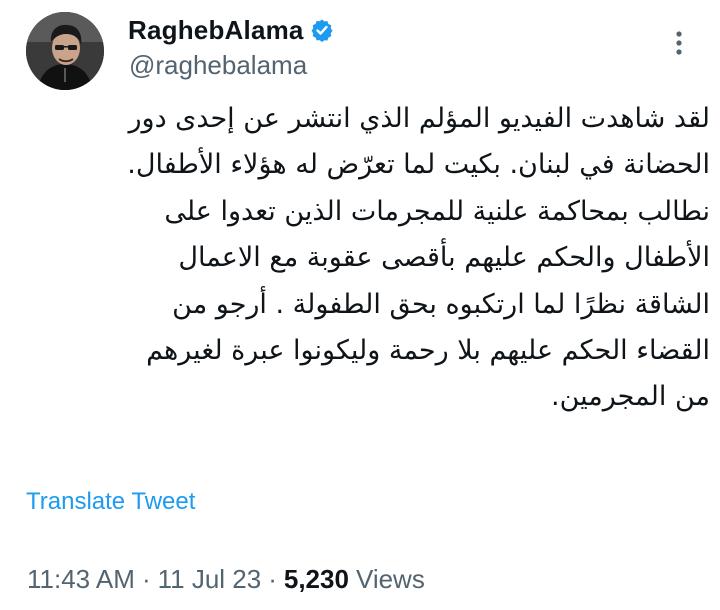  What do you see at coordinates (630, 397) in the screenshot?
I see `tweet-text-line: من المجرمين.` at bounding box center [630, 397].